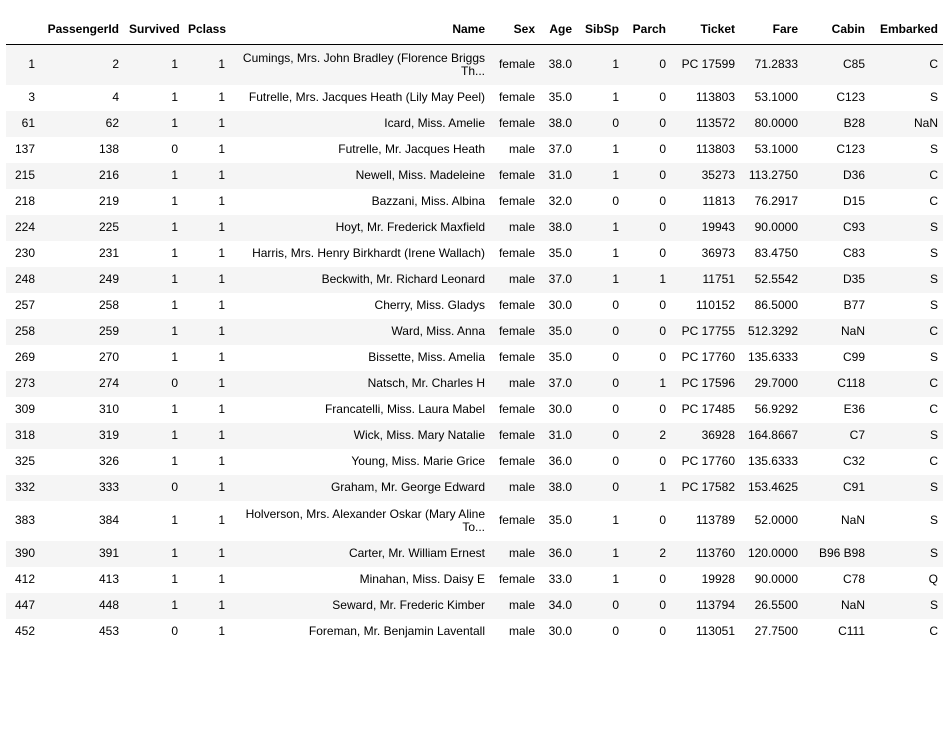  What do you see at coordinates (404, 409) in the screenshot?
I see `table-cell: Francatelli, Miss. Laura Mabel` at bounding box center [404, 409].